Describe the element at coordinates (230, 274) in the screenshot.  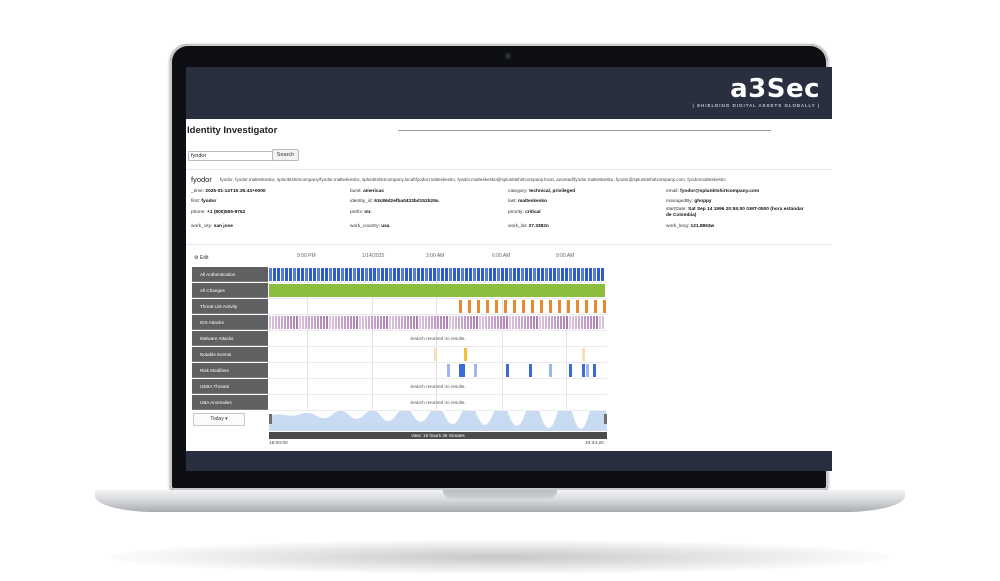
I see `lane-label: All Authentication` at that location.